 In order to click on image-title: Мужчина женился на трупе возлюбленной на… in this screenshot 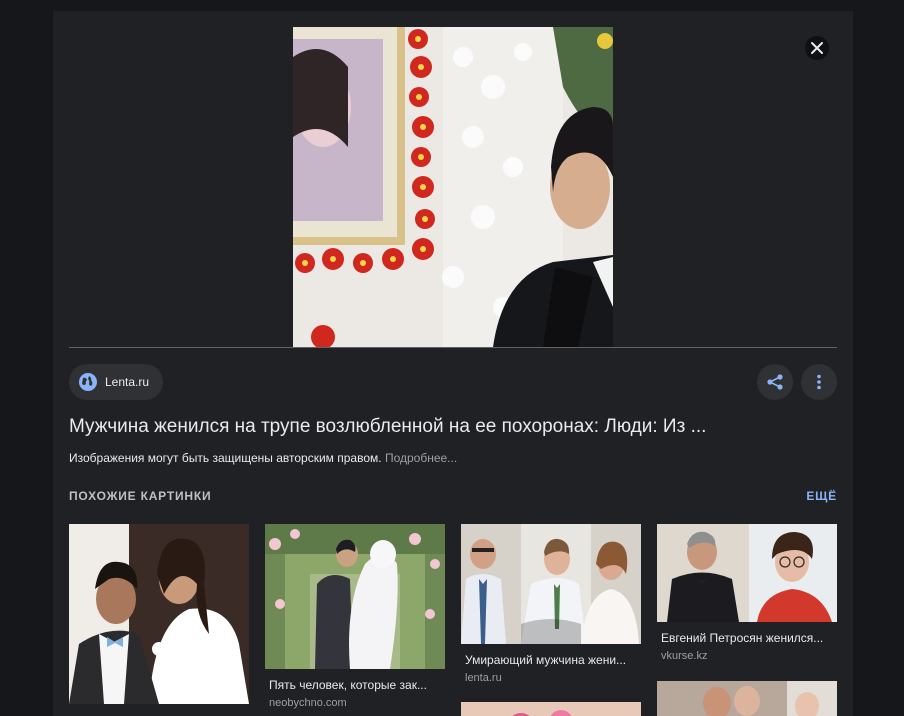, I will do `click(453, 427)`.